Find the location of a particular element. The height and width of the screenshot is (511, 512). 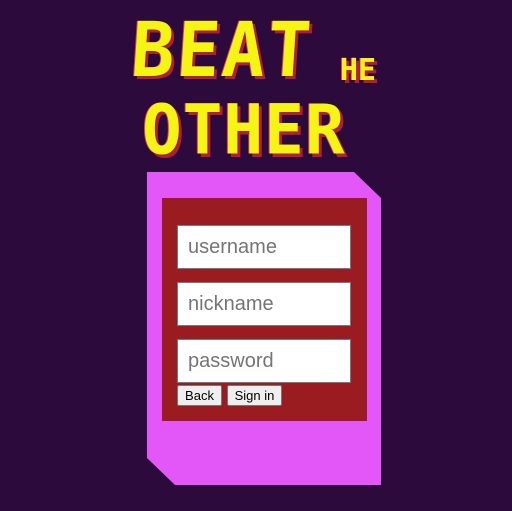

password-input is located at coordinates (264, 361).